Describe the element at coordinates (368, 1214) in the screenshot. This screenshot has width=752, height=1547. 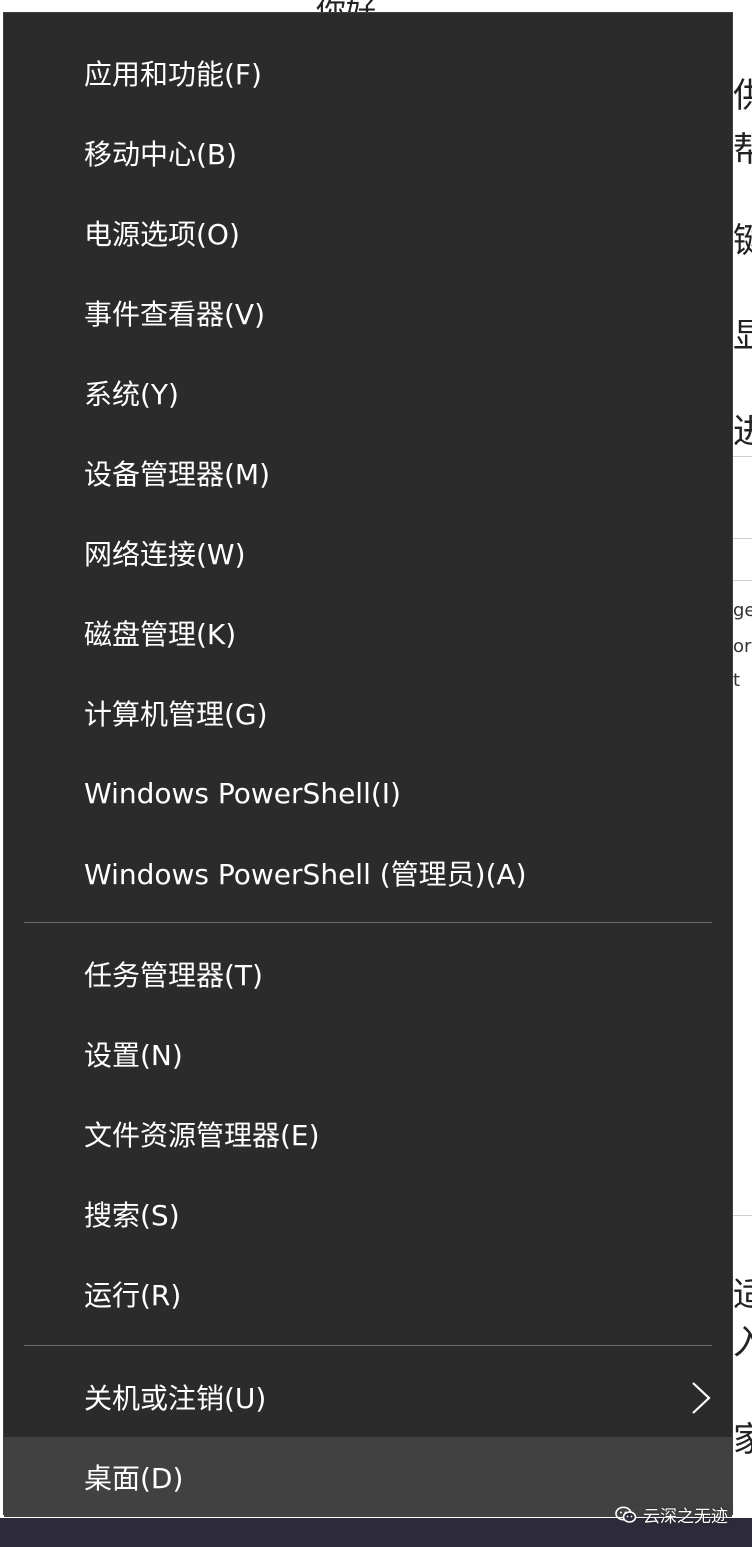
I see `menu-item-search: 搜索(S)` at that location.